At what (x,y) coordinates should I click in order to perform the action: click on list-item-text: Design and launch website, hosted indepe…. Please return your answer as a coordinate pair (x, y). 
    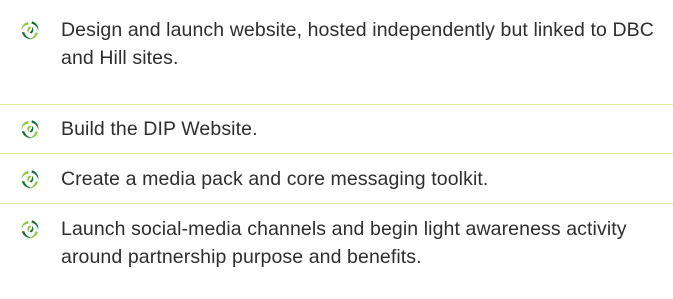
    Looking at the image, I should click on (357, 44).